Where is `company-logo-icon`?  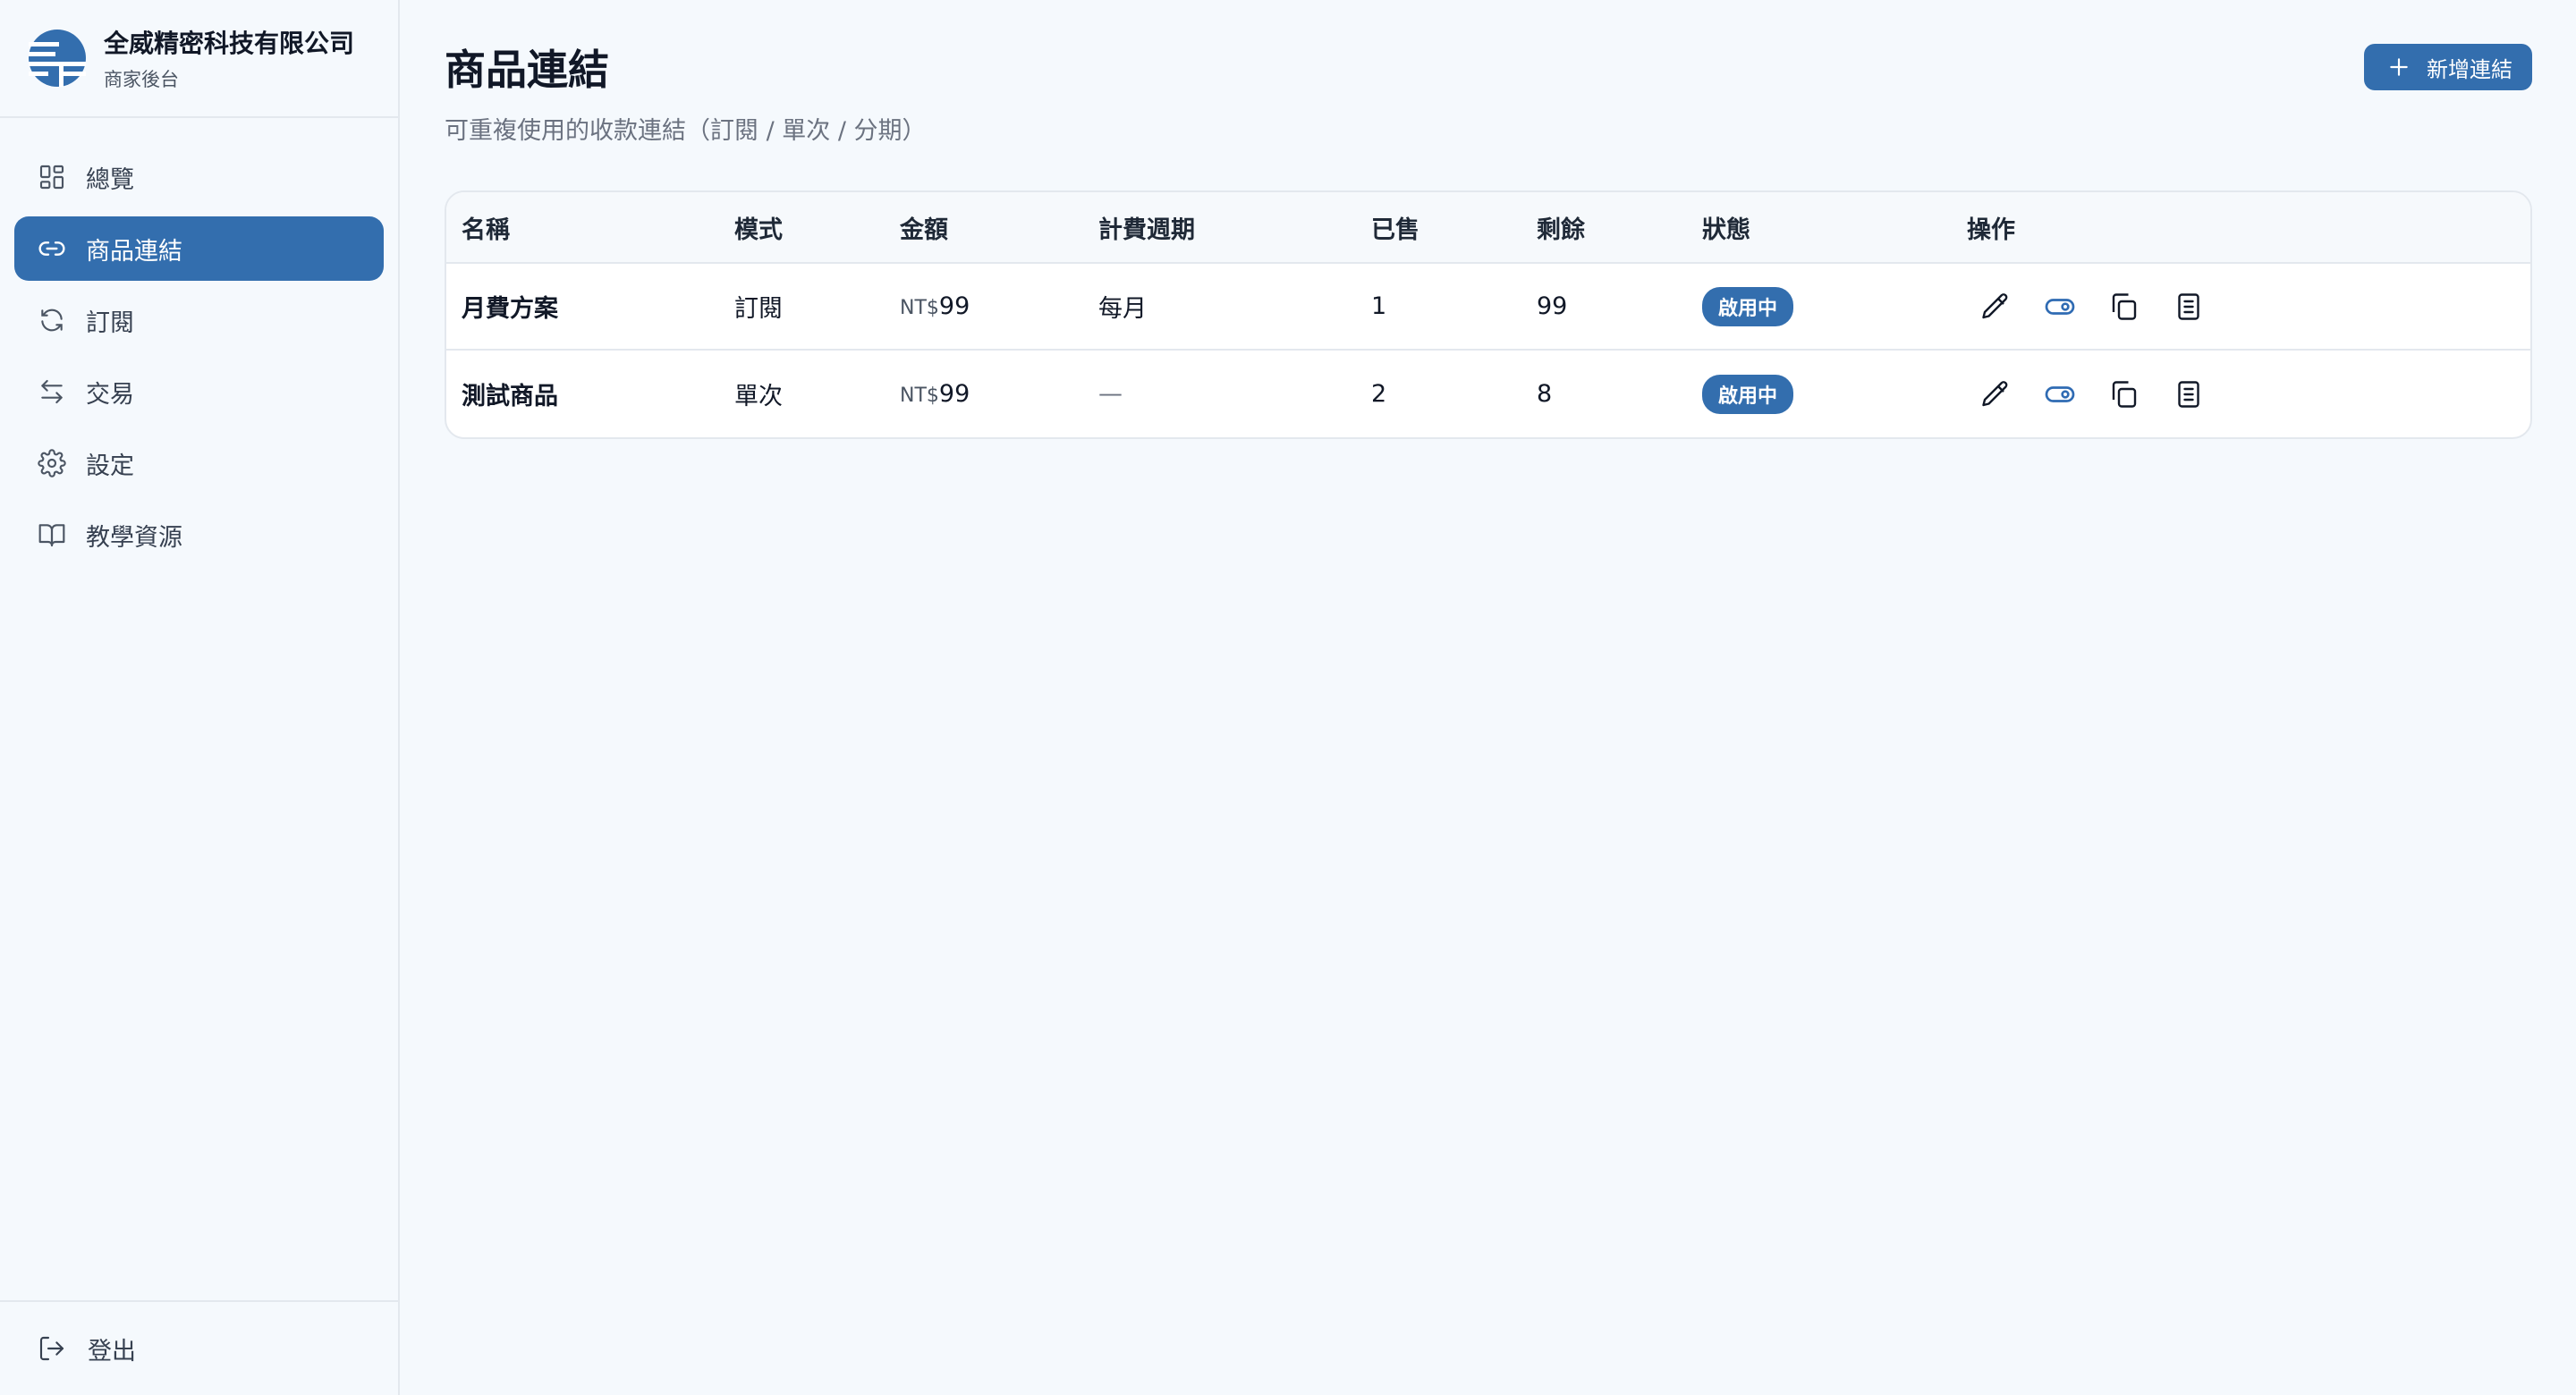
company-logo-icon is located at coordinates (57, 58).